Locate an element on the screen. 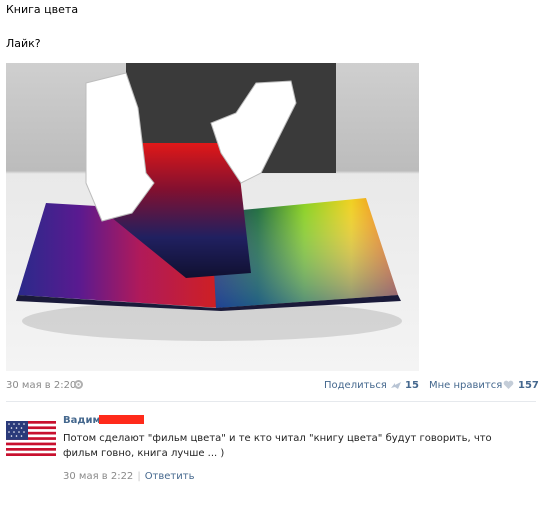 Image resolution: width=540 pixels, height=505 pixels. reply-button: Ответить is located at coordinates (170, 476).